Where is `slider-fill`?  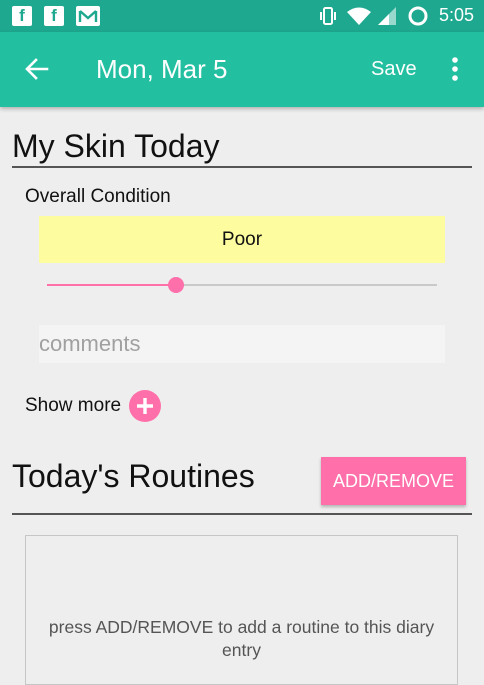
slider-fill is located at coordinates (111, 285).